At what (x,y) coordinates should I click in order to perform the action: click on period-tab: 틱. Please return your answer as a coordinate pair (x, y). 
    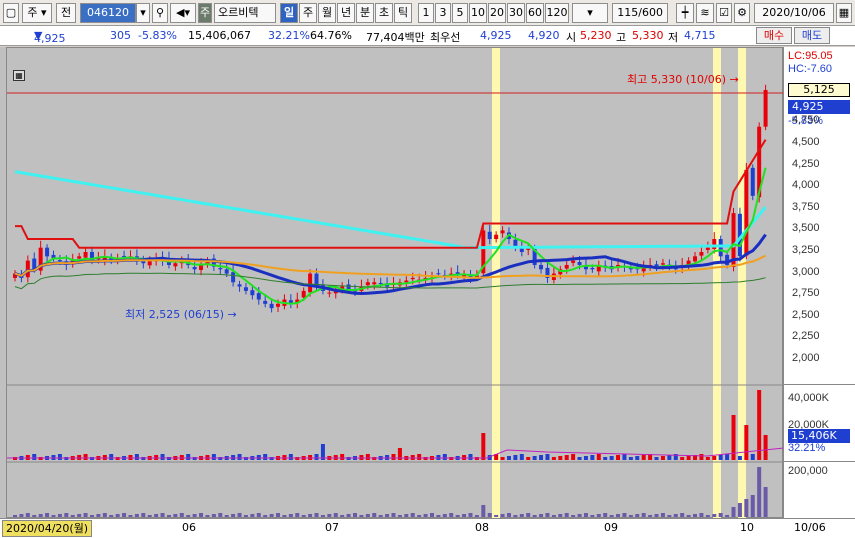
    Looking at the image, I should click on (403, 13).